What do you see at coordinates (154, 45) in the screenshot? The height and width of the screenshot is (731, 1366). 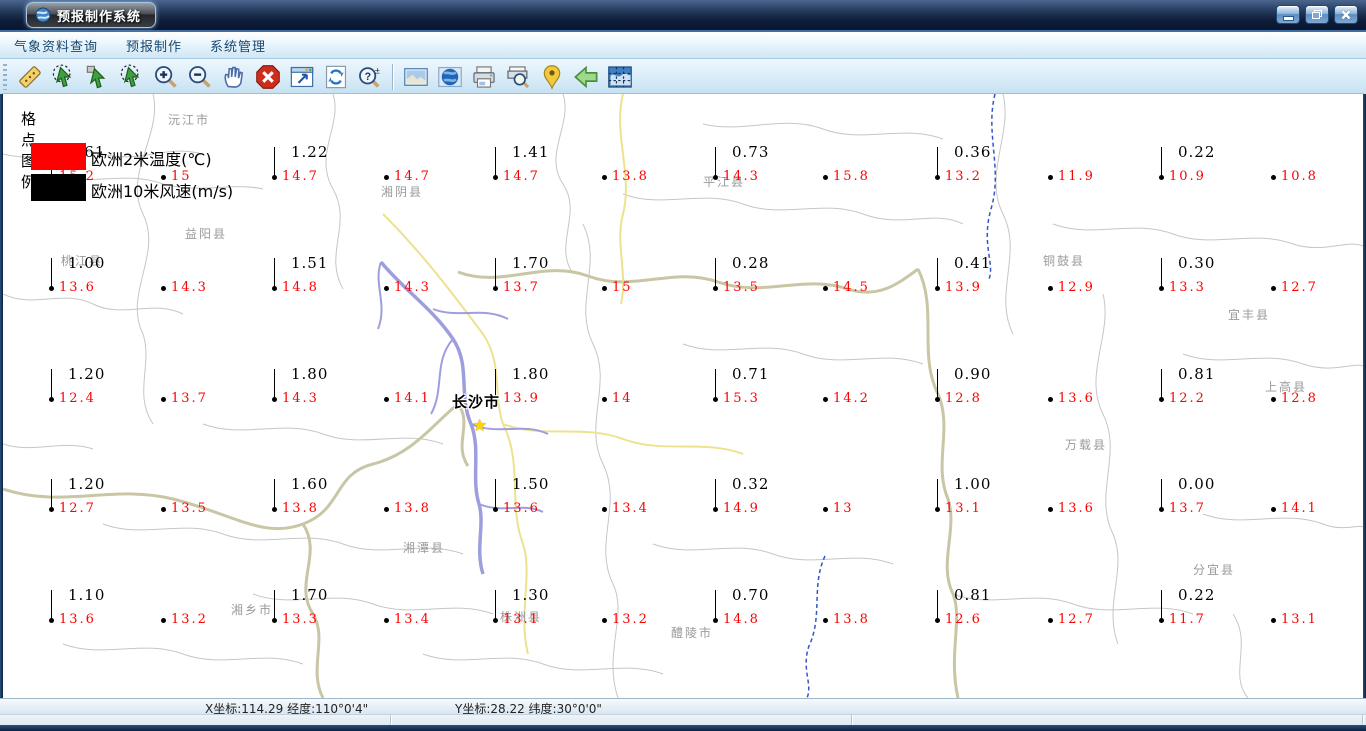 I see `menu-forecast-production: 预报制作` at bounding box center [154, 45].